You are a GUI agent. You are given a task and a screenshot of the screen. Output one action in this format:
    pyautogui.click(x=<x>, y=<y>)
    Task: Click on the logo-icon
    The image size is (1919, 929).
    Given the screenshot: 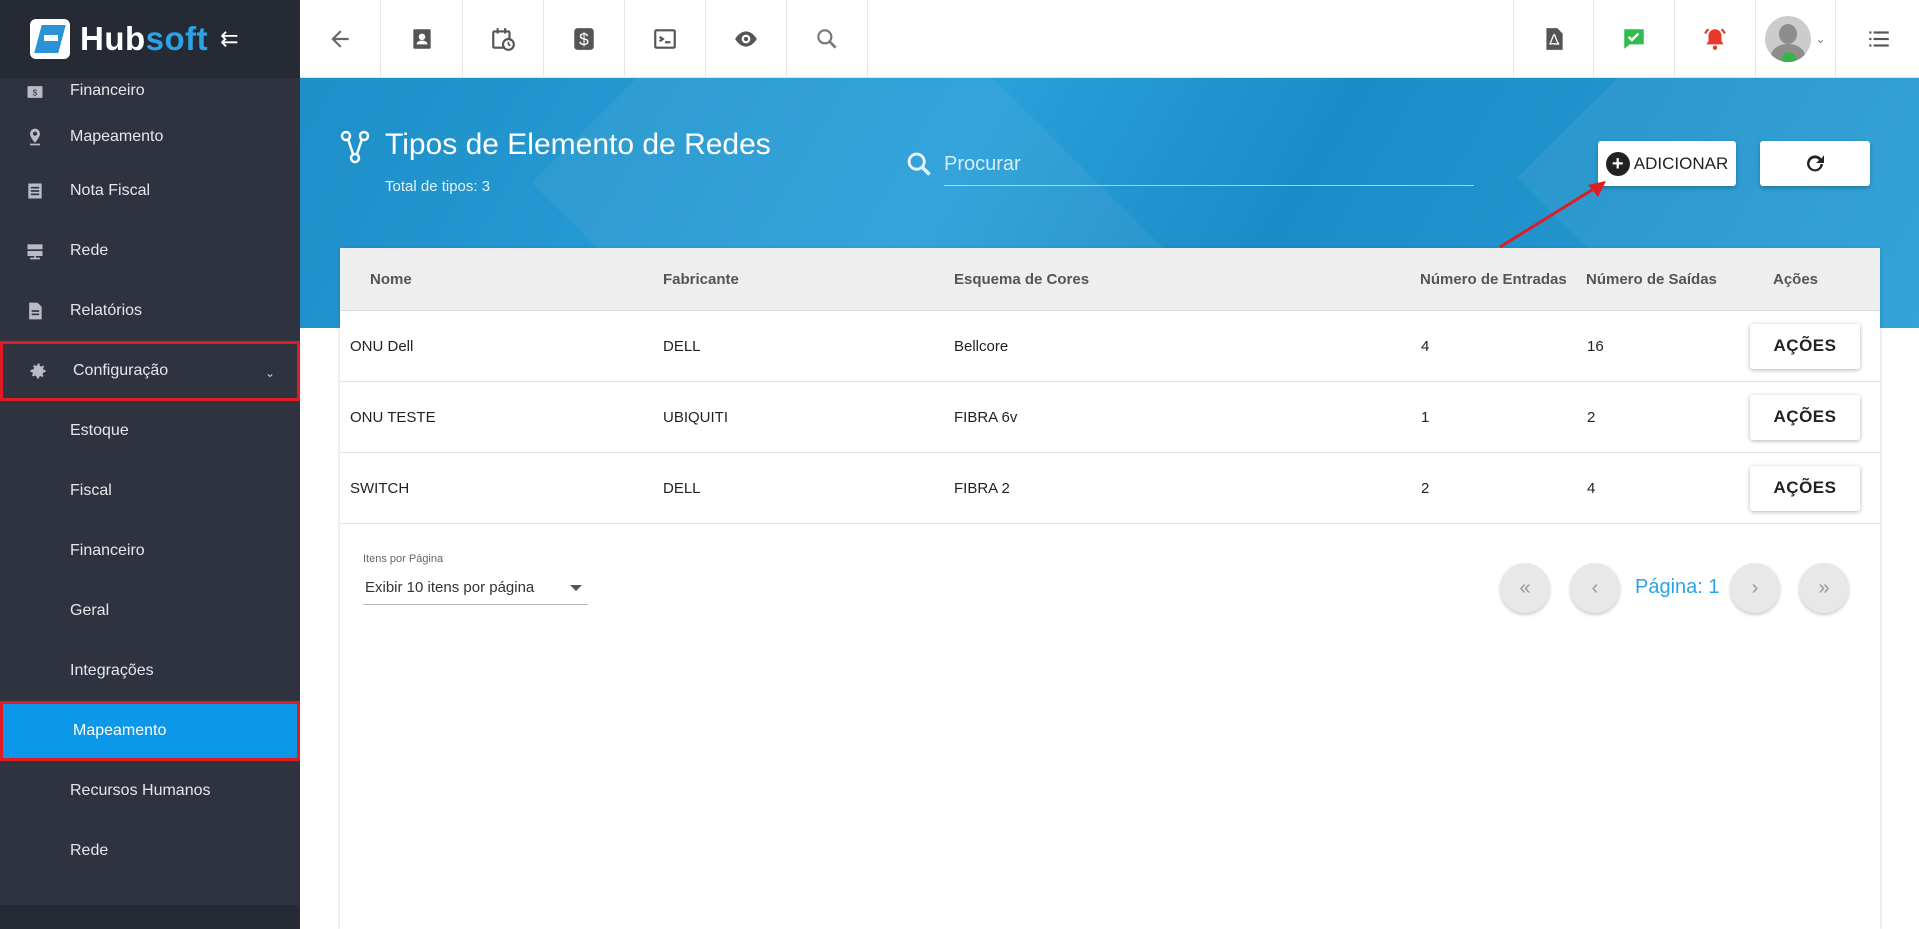 What is the action you would take?
    pyautogui.click(x=50, y=39)
    